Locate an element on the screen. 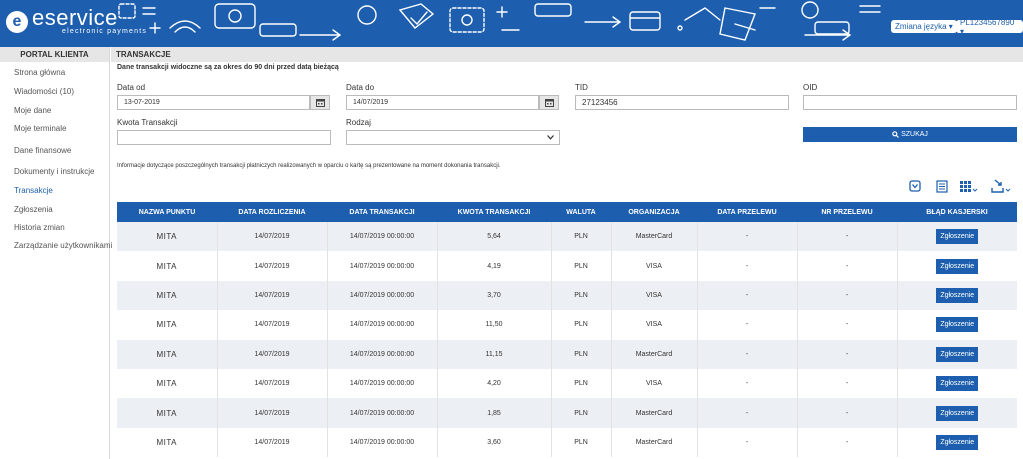 The width and height of the screenshot is (1023, 459). cell-amount: 1,85 is located at coordinates (494, 413).